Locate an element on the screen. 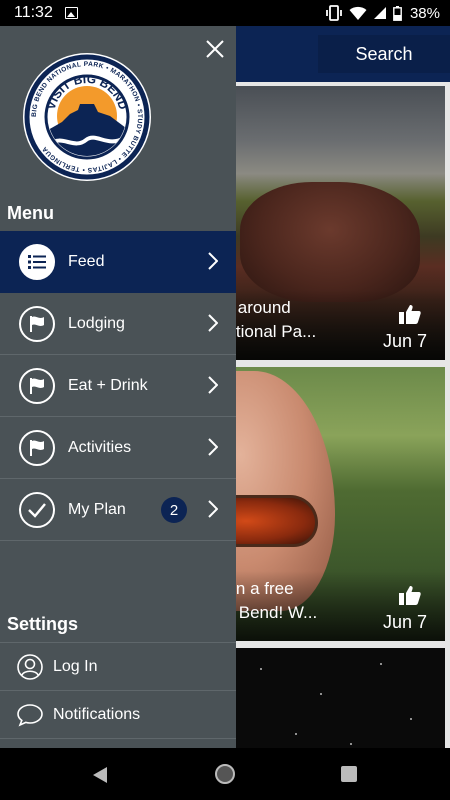  recent-apps-icon is located at coordinates (349, 774).